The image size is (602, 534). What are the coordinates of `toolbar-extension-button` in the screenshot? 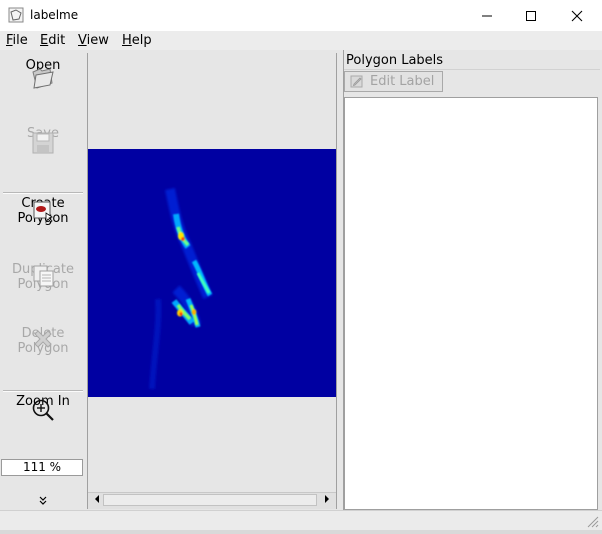 It's located at (43, 502).